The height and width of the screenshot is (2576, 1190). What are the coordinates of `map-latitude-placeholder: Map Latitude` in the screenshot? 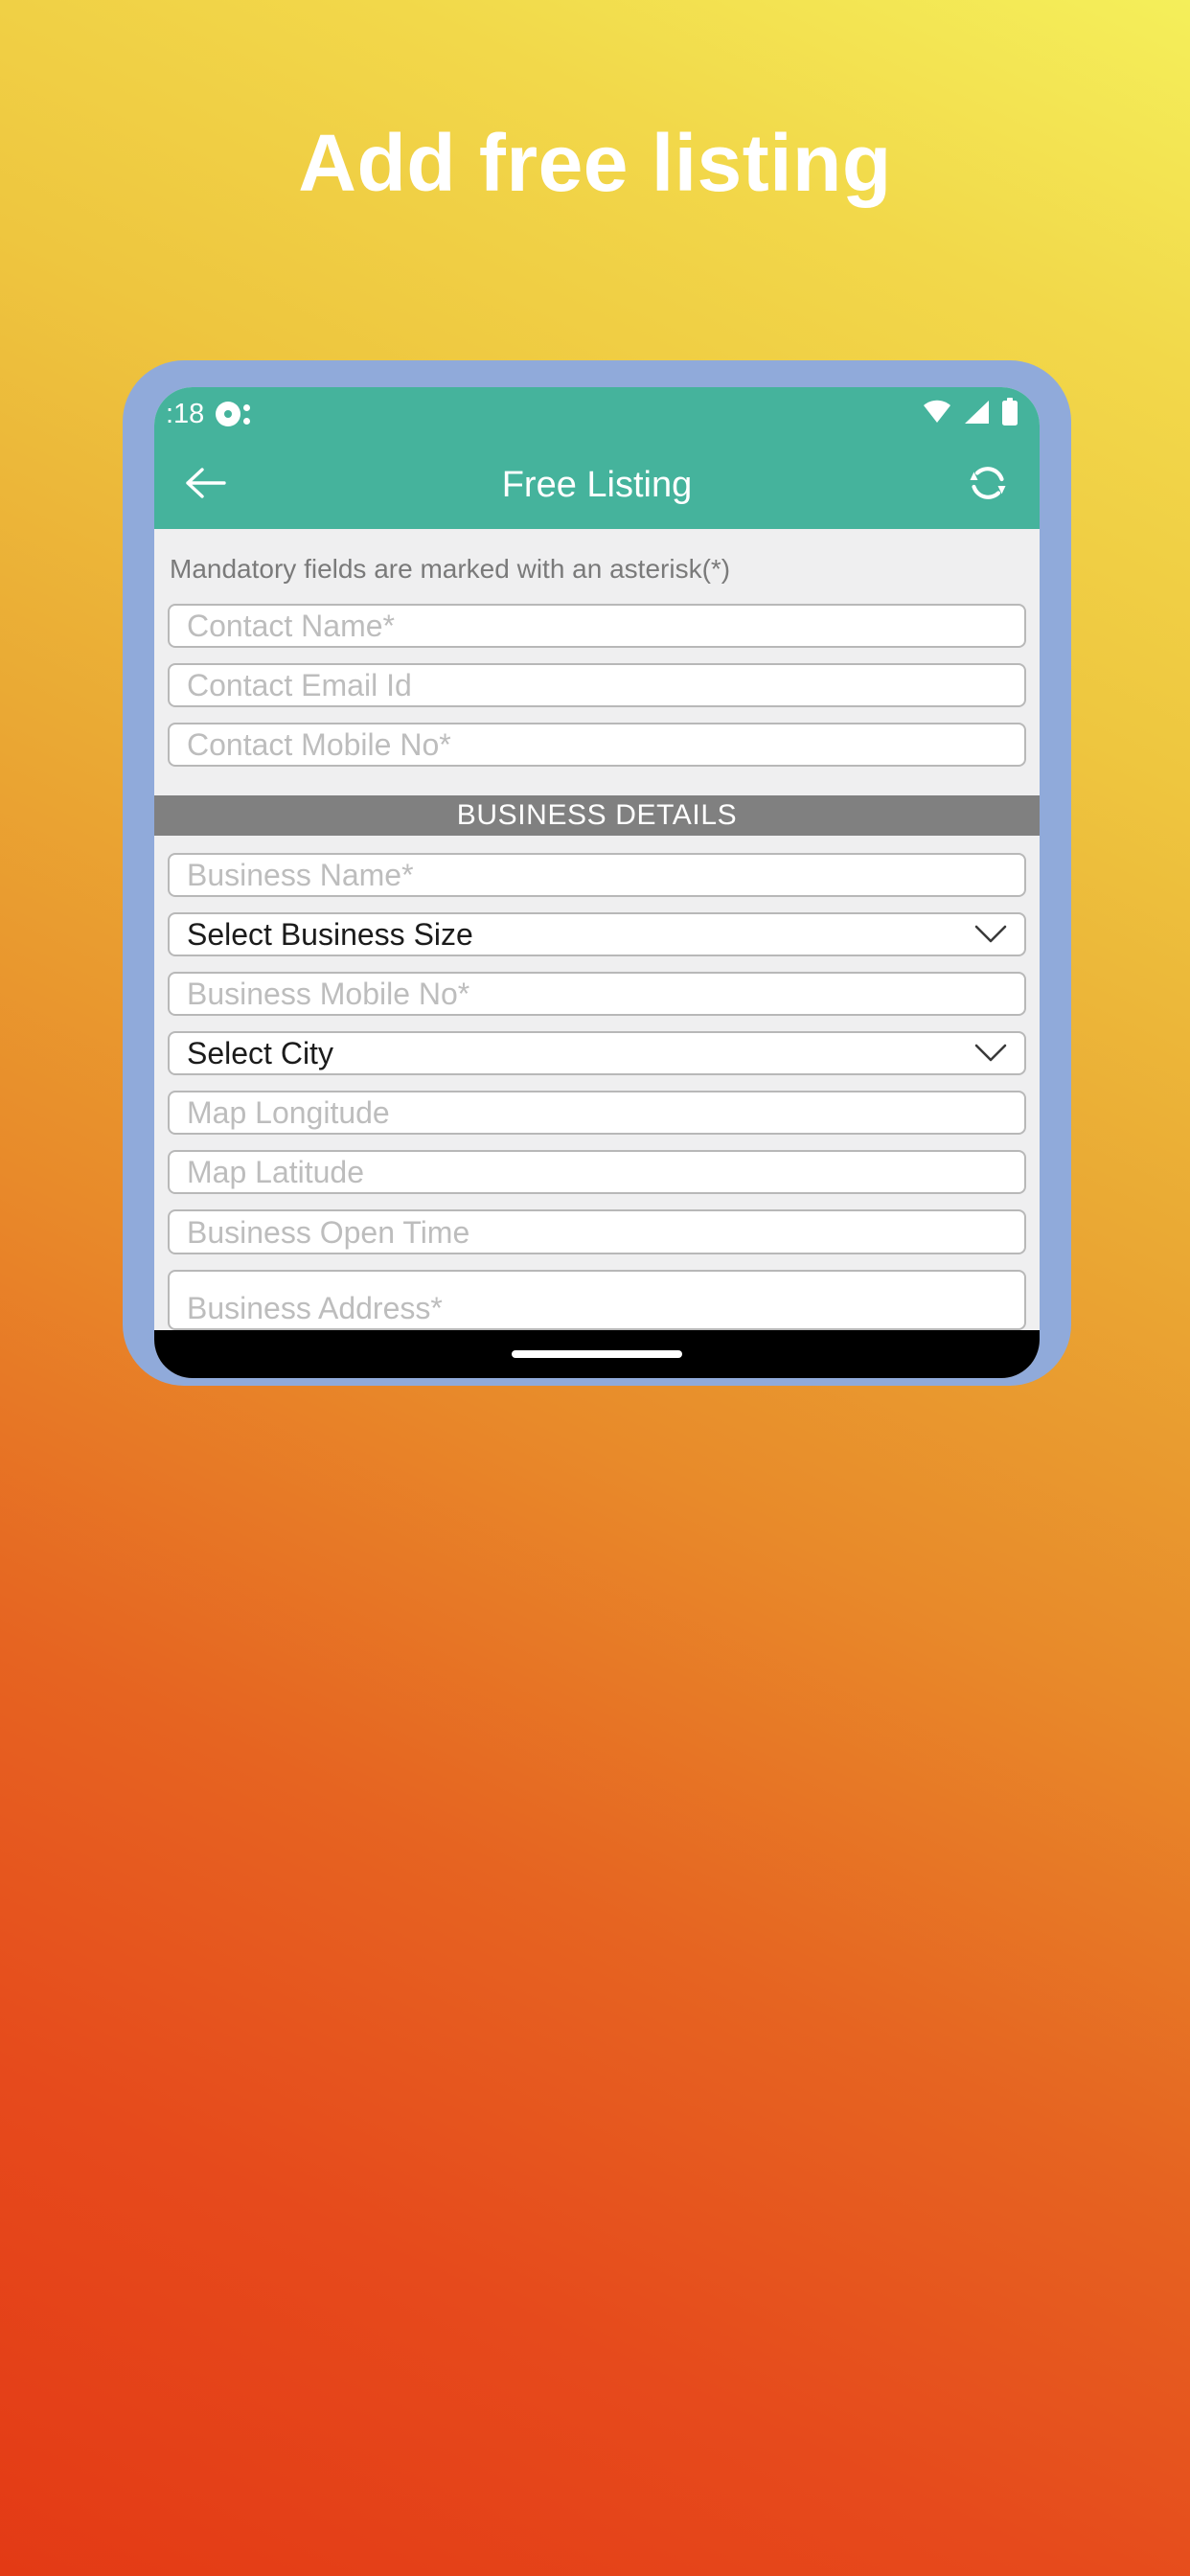 It's located at (276, 1172).